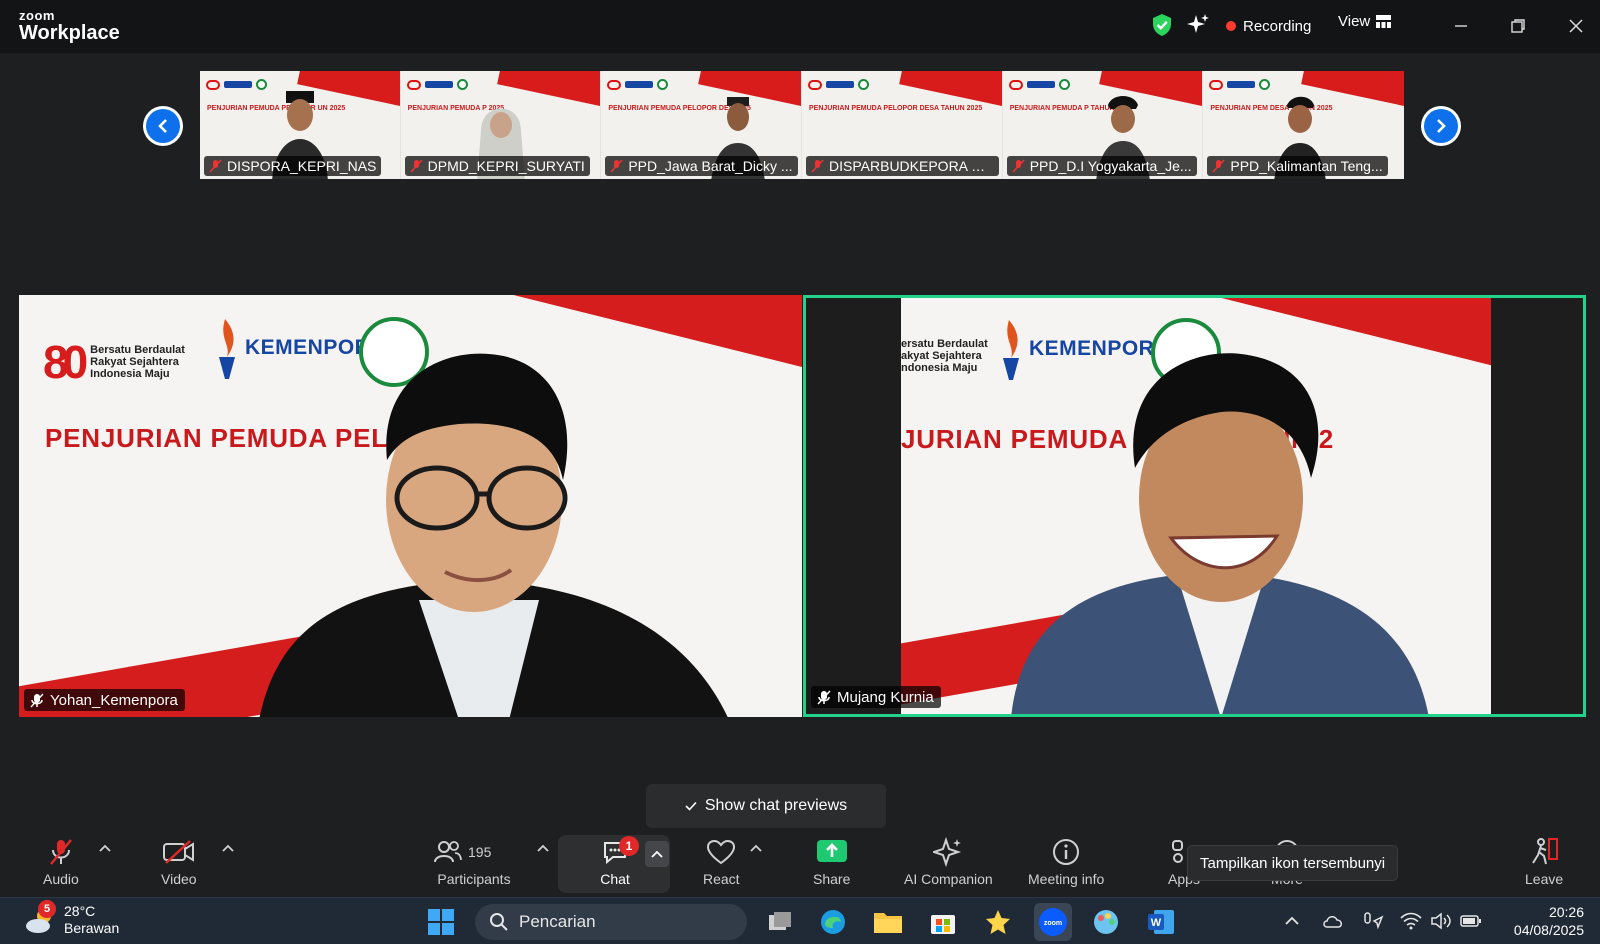  I want to click on view-label: View, so click(1354, 21).